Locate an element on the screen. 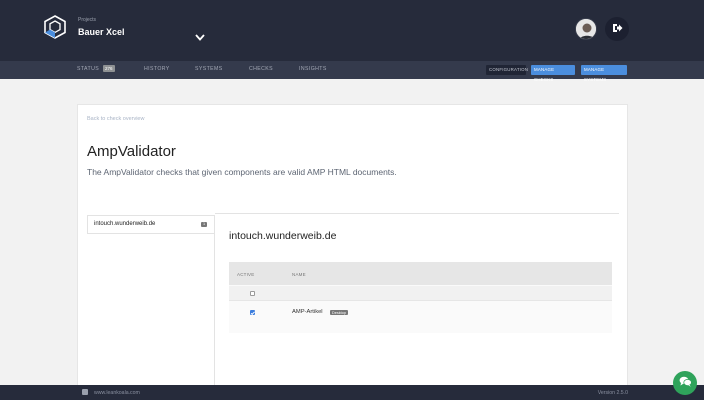 The height and width of the screenshot is (400, 704). chat-bubble-icon is located at coordinates (685, 383).